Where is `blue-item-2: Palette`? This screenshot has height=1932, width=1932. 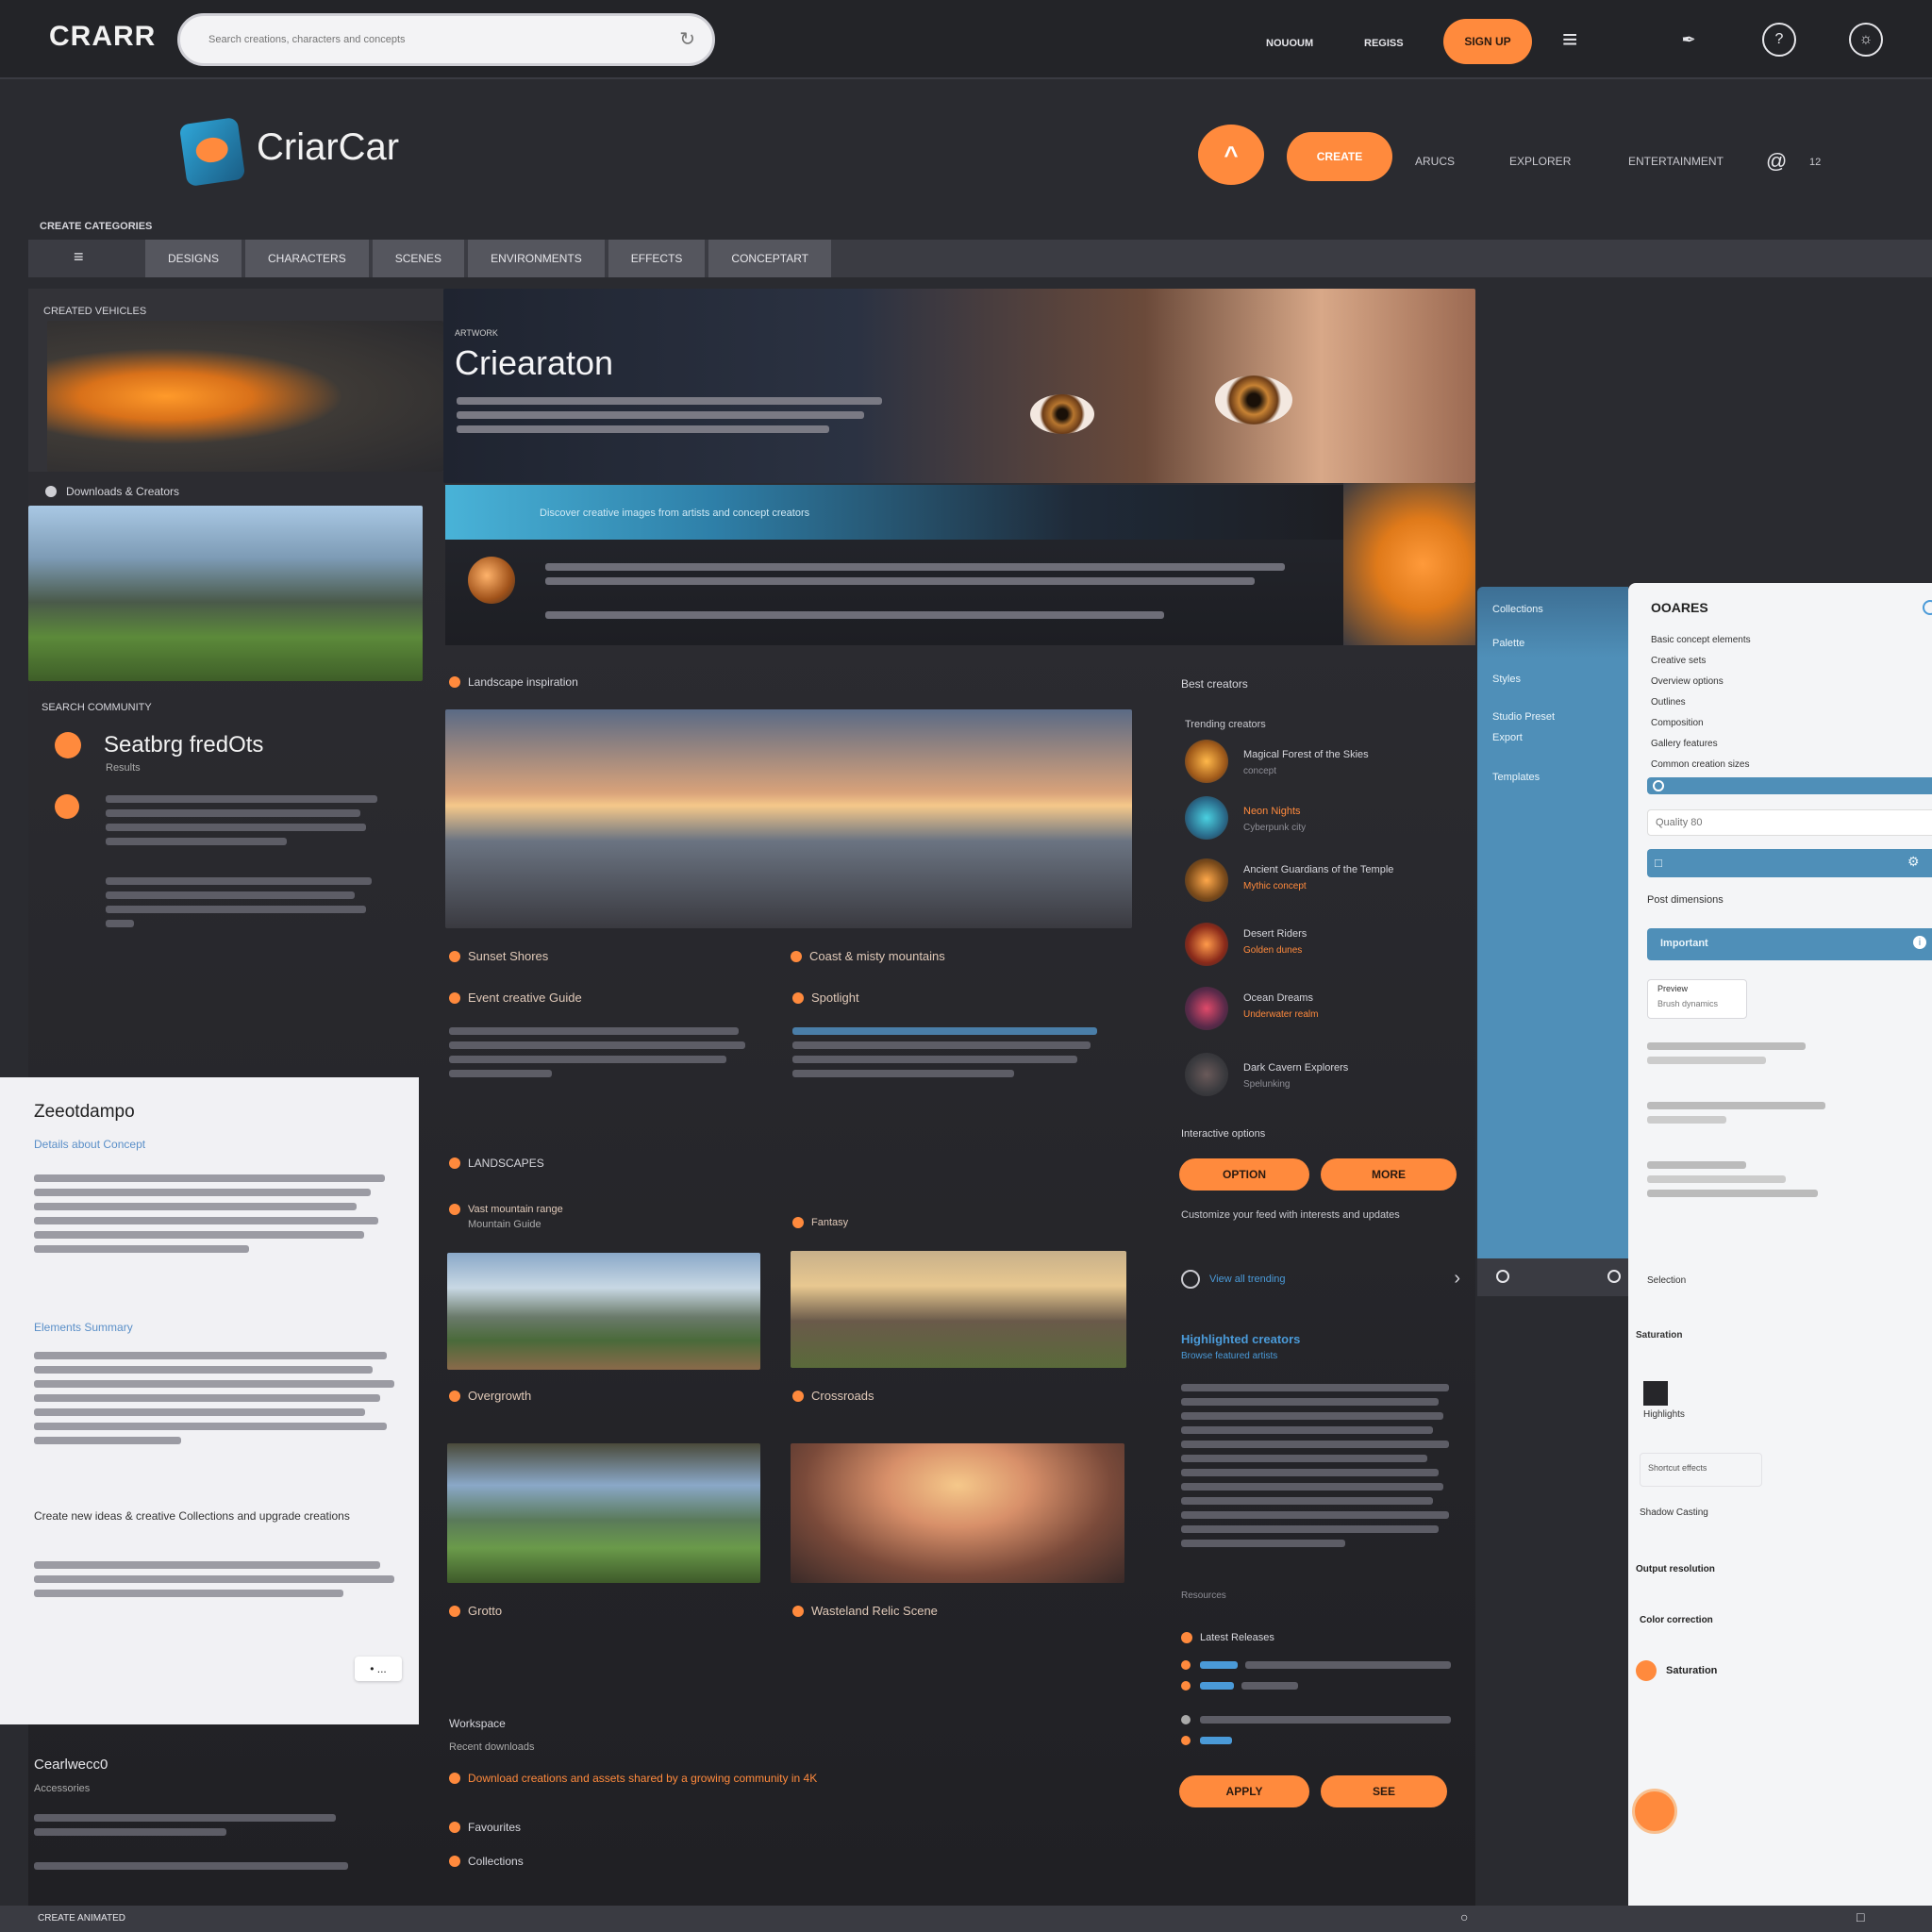 blue-item-2: Palette is located at coordinates (1508, 643).